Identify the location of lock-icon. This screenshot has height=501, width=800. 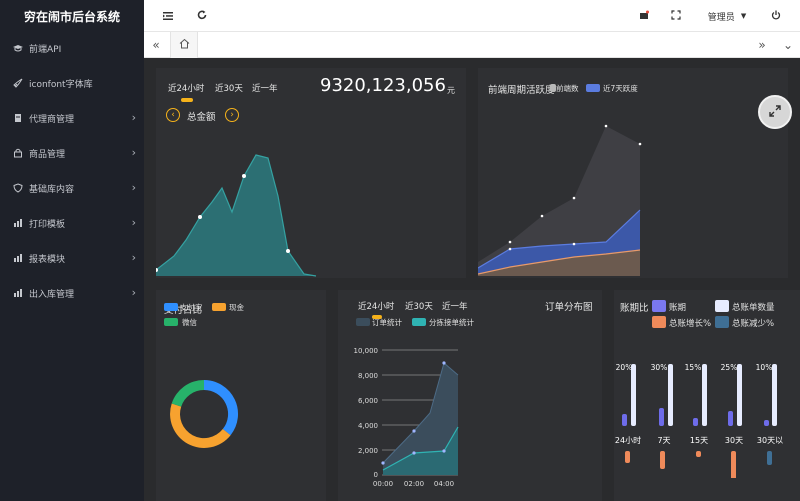
(18, 153).